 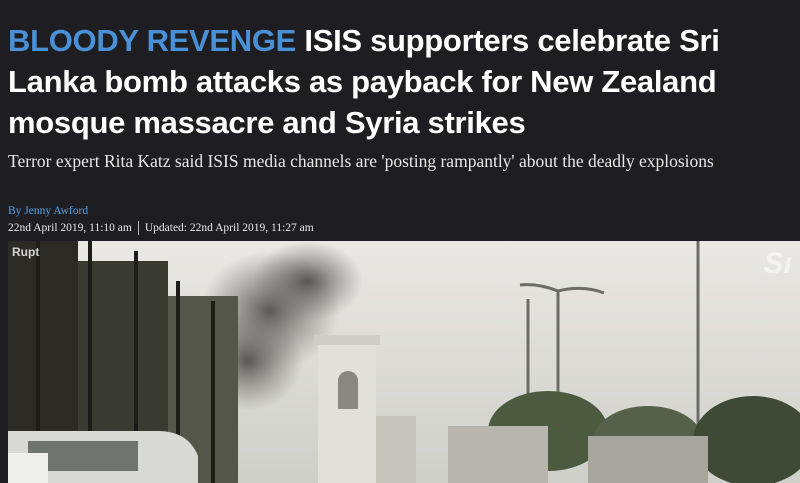 What do you see at coordinates (70, 228) in the screenshot?
I see `published-date: 22nd April 2019, 11:10 am` at bounding box center [70, 228].